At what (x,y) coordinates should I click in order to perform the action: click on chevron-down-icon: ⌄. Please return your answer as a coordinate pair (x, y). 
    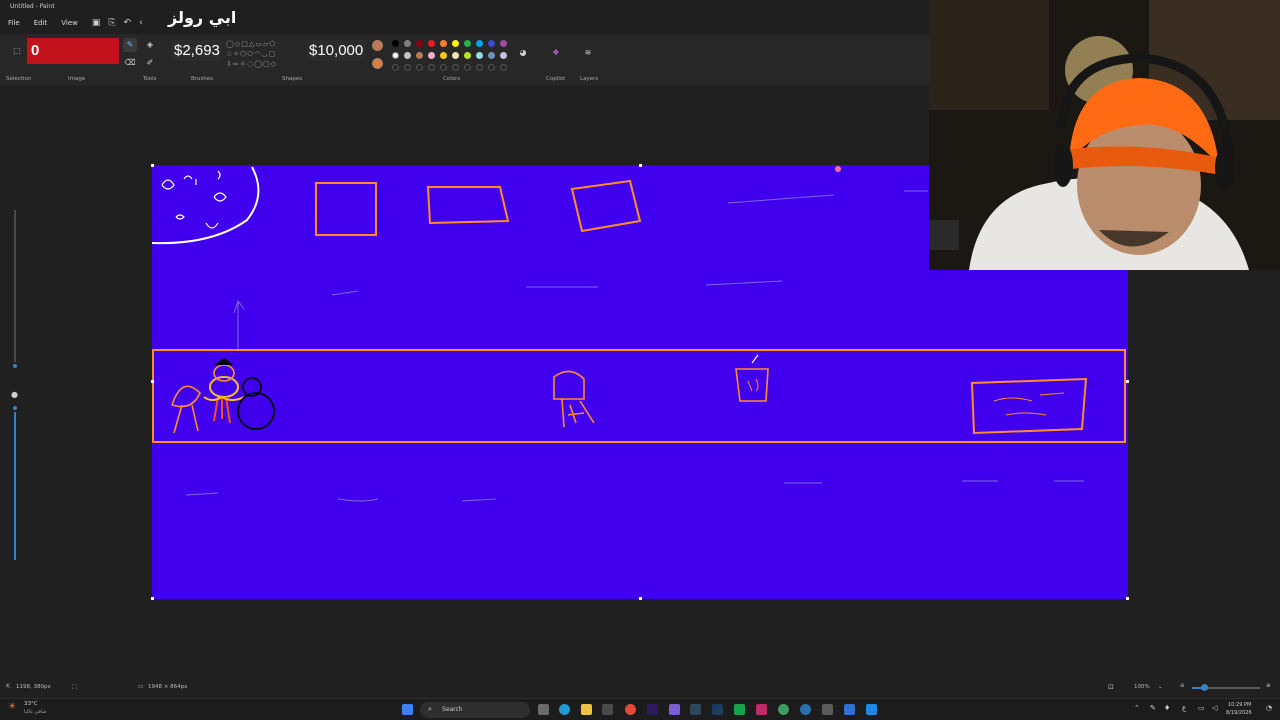
    Looking at the image, I should click on (1160, 687).